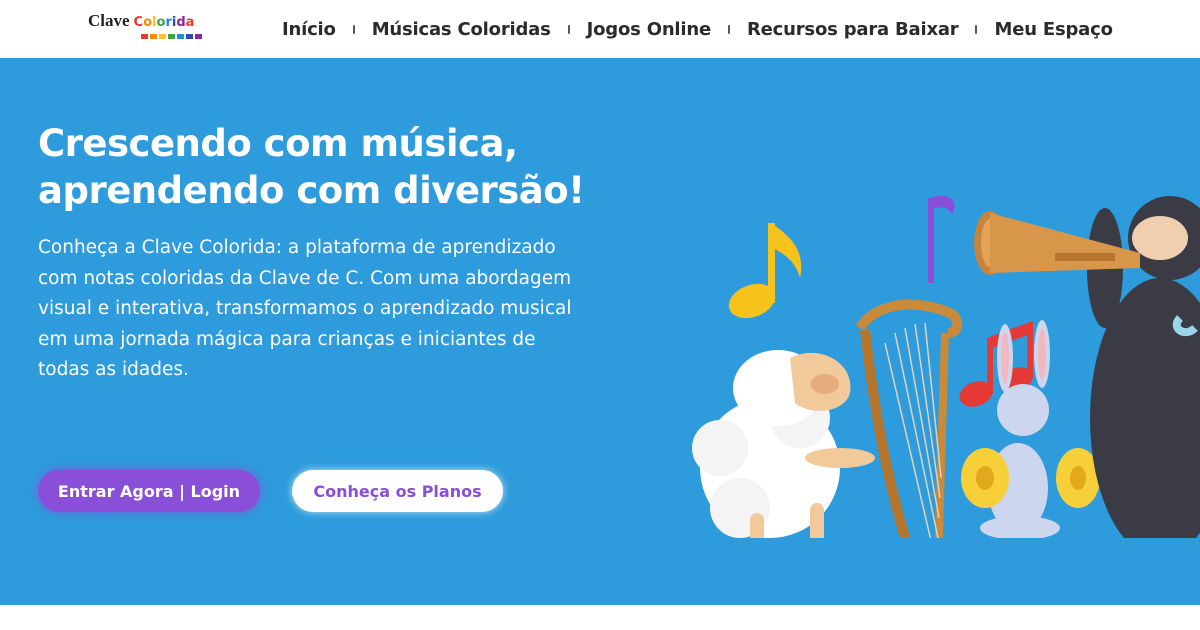 The width and height of the screenshot is (1200, 630). Describe the element at coordinates (1170, 29) in the screenshot. I see `nav-fade-overlay` at that location.